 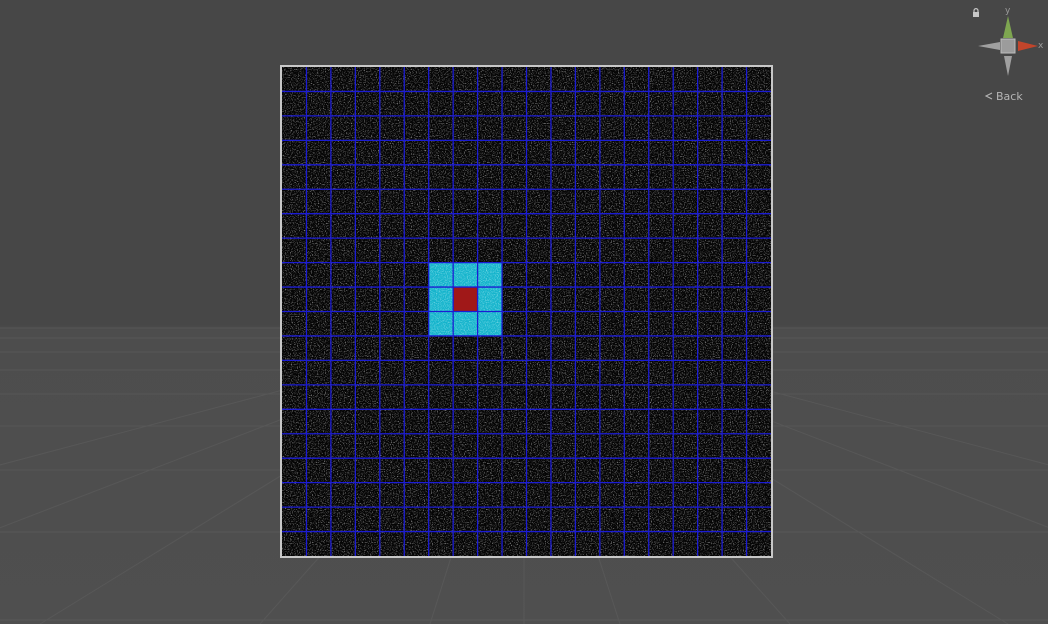 I want to click on selected-cell, so click(x=465, y=299).